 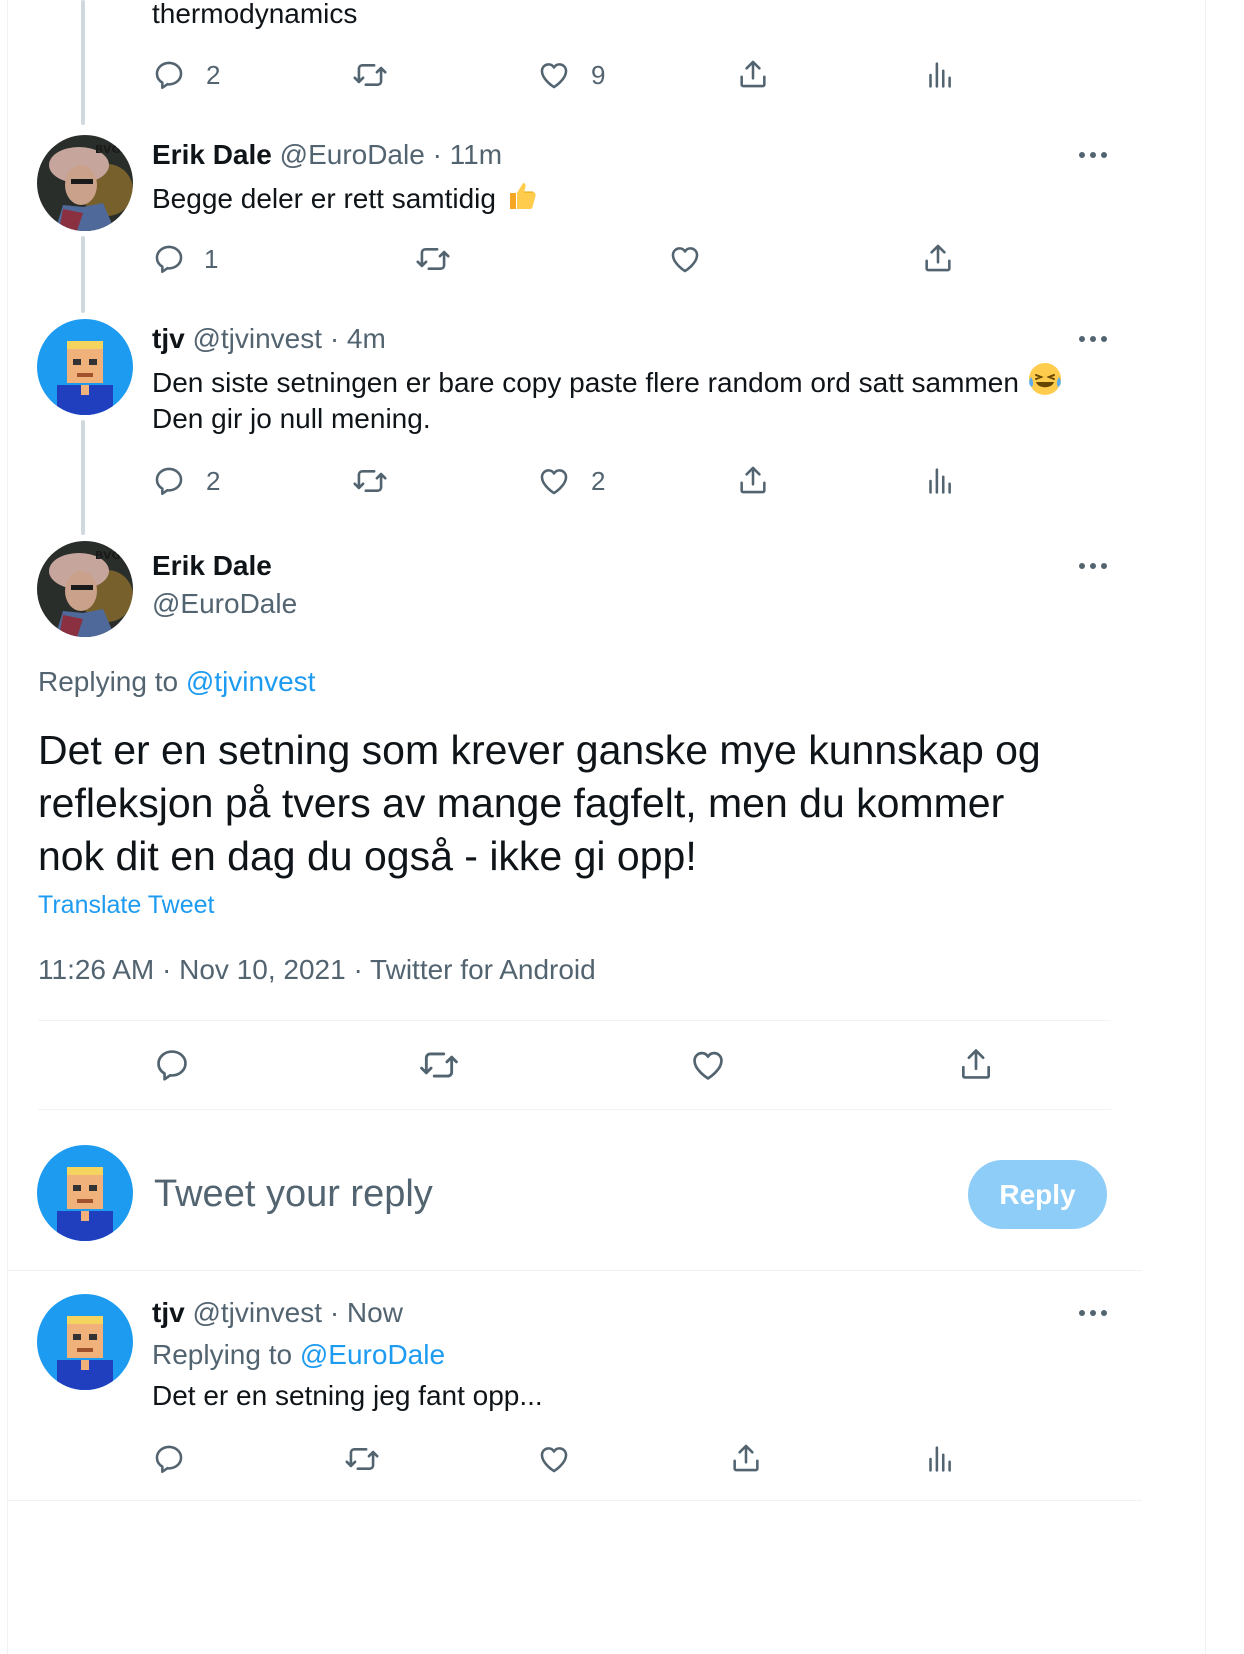 What do you see at coordinates (372, 1354) in the screenshot?
I see `replying-to-handle: @EuroDale` at bounding box center [372, 1354].